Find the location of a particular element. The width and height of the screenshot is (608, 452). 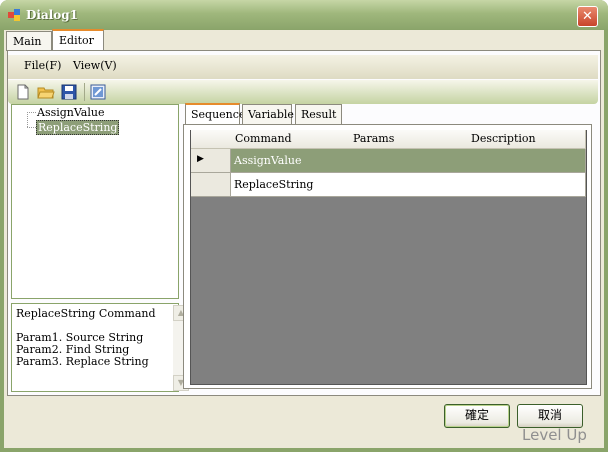

window-title: Dialog1 is located at coordinates (52, 15).